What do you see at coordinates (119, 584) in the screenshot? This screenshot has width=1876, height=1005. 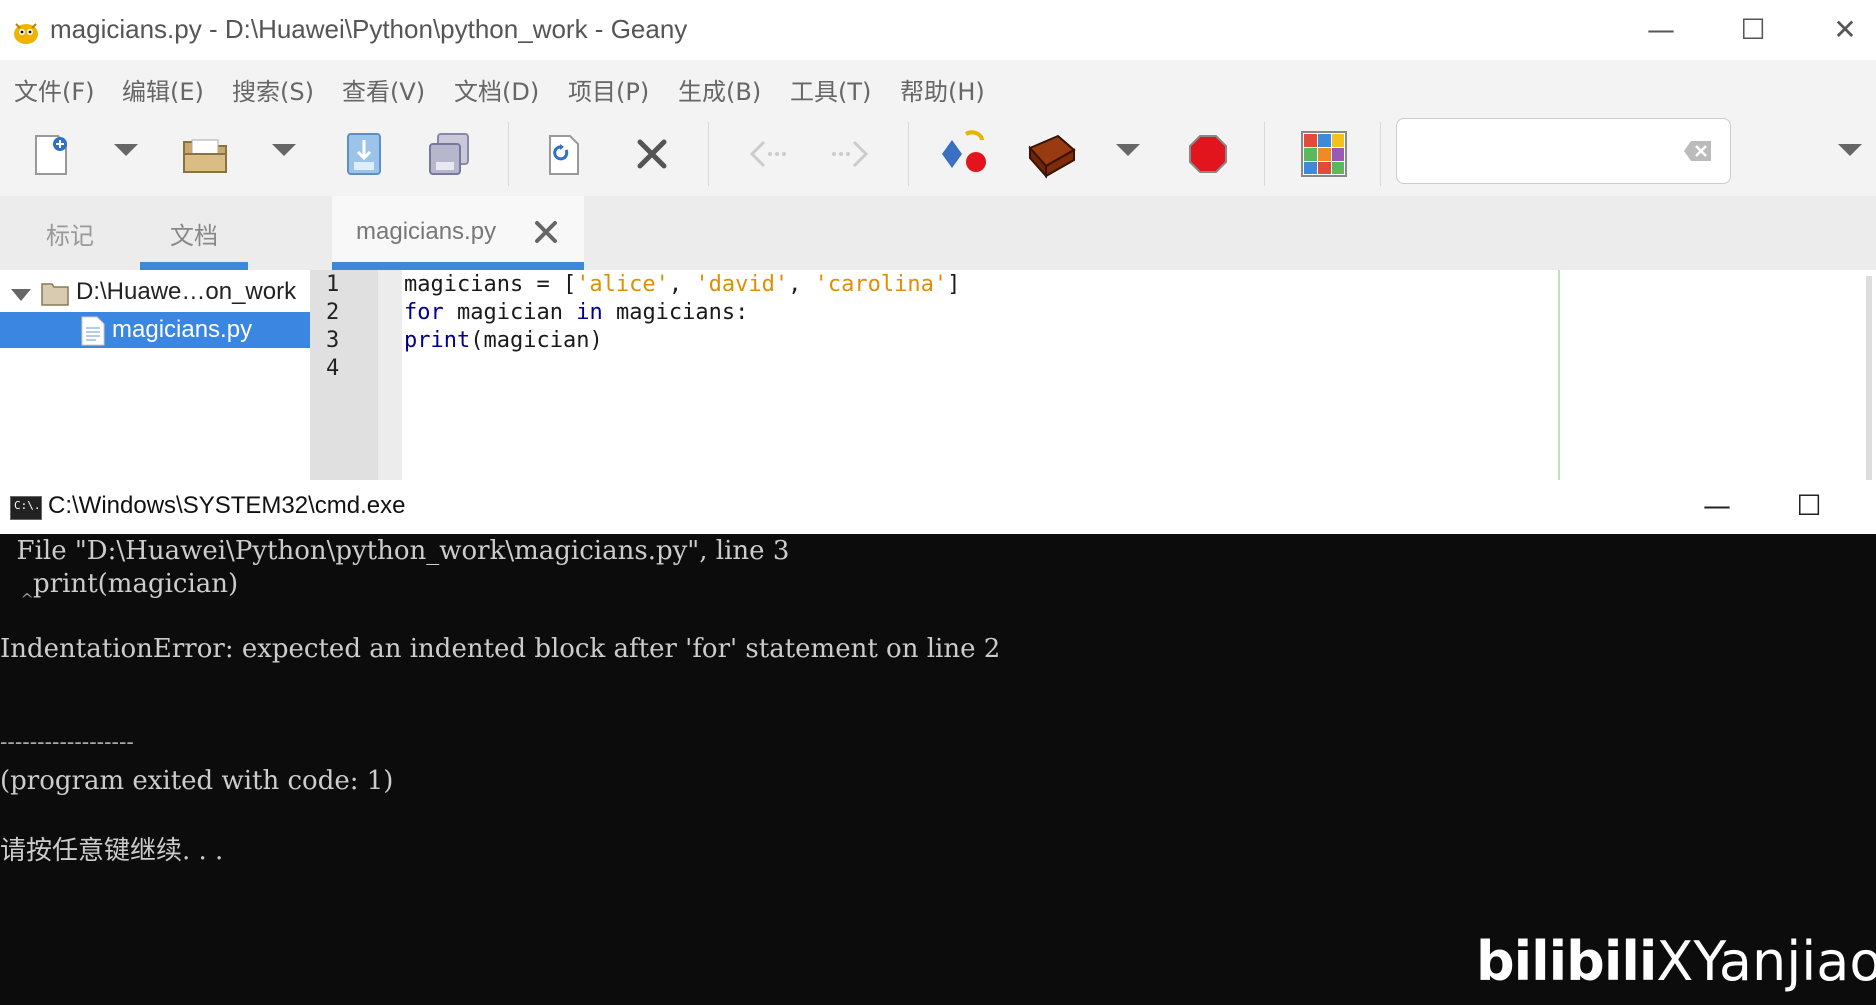 I see `console-line: print(magician)` at bounding box center [119, 584].